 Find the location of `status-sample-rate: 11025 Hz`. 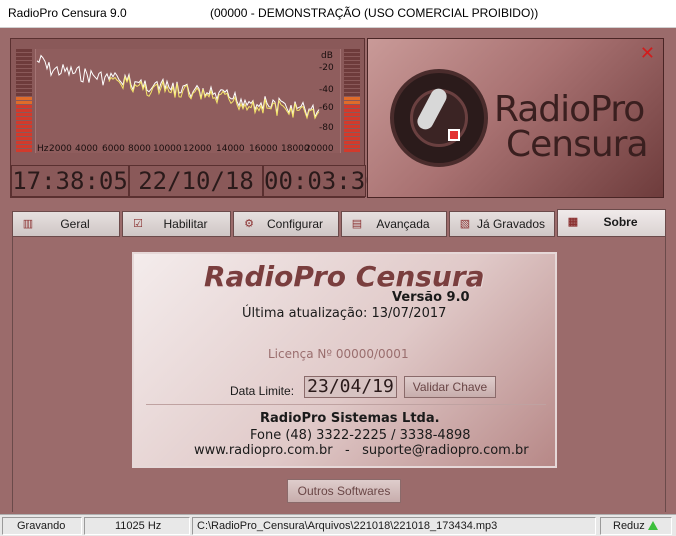

status-sample-rate: 11025 Hz is located at coordinates (137, 526).